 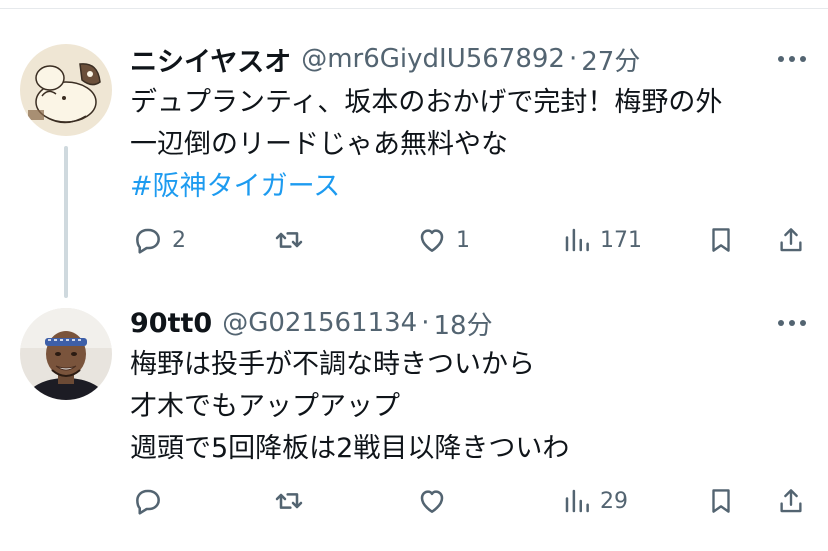 I want to click on user-handle: @mr6GiydIU567892, so click(x=433, y=59).